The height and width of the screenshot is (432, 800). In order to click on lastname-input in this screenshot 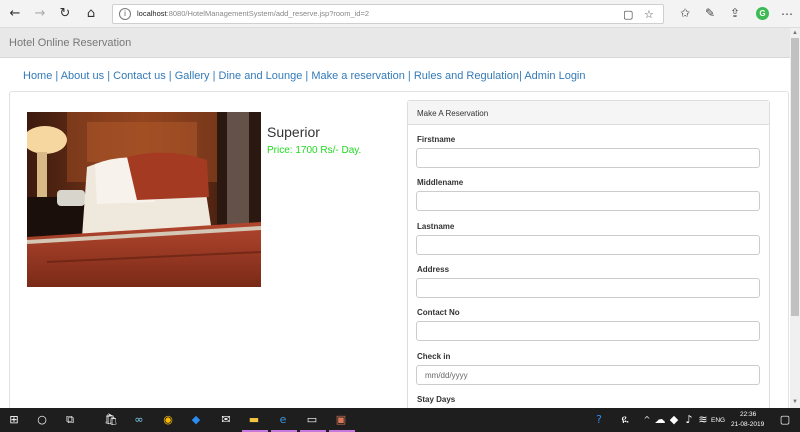, I will do `click(588, 245)`.